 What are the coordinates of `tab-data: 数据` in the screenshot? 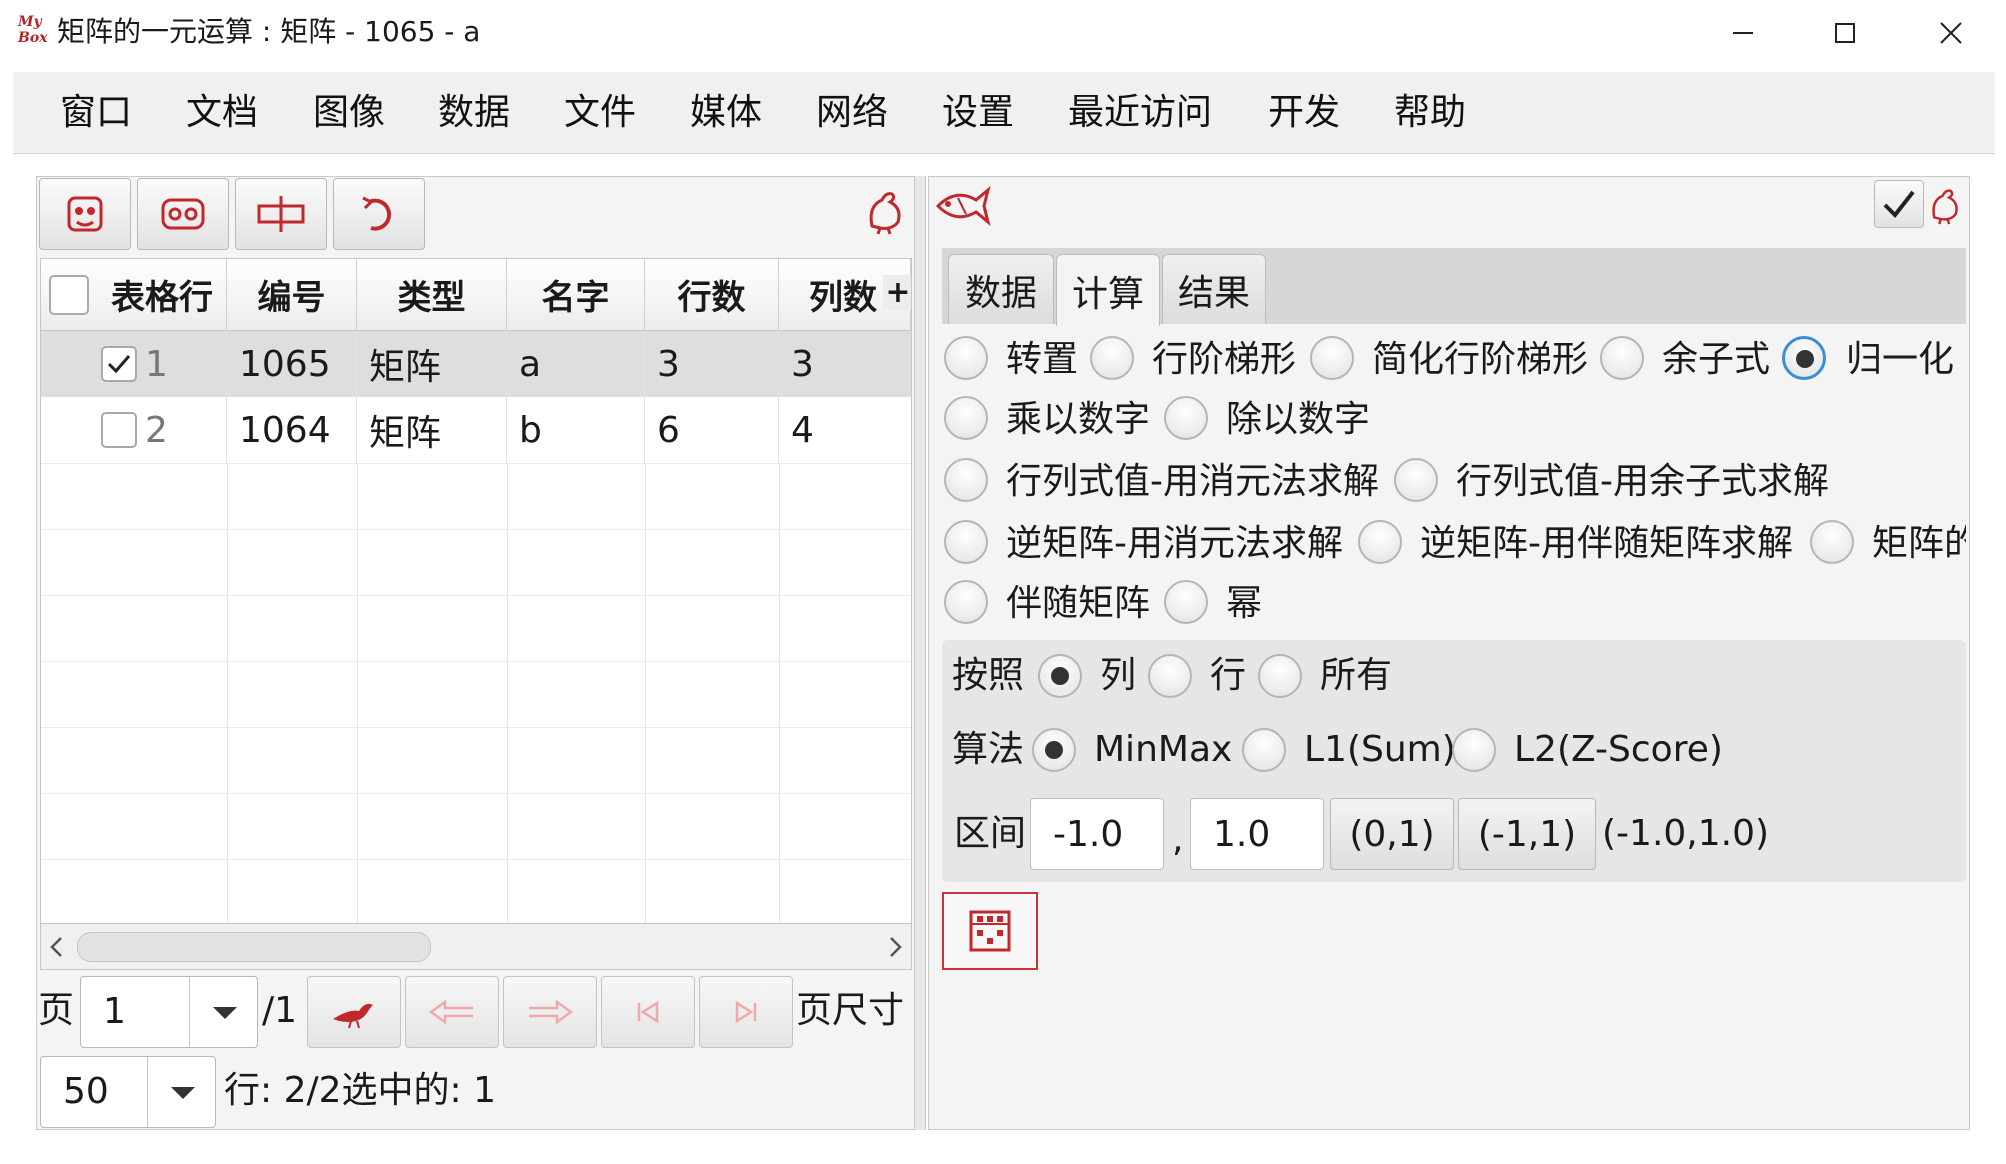 It's located at (1001, 289).